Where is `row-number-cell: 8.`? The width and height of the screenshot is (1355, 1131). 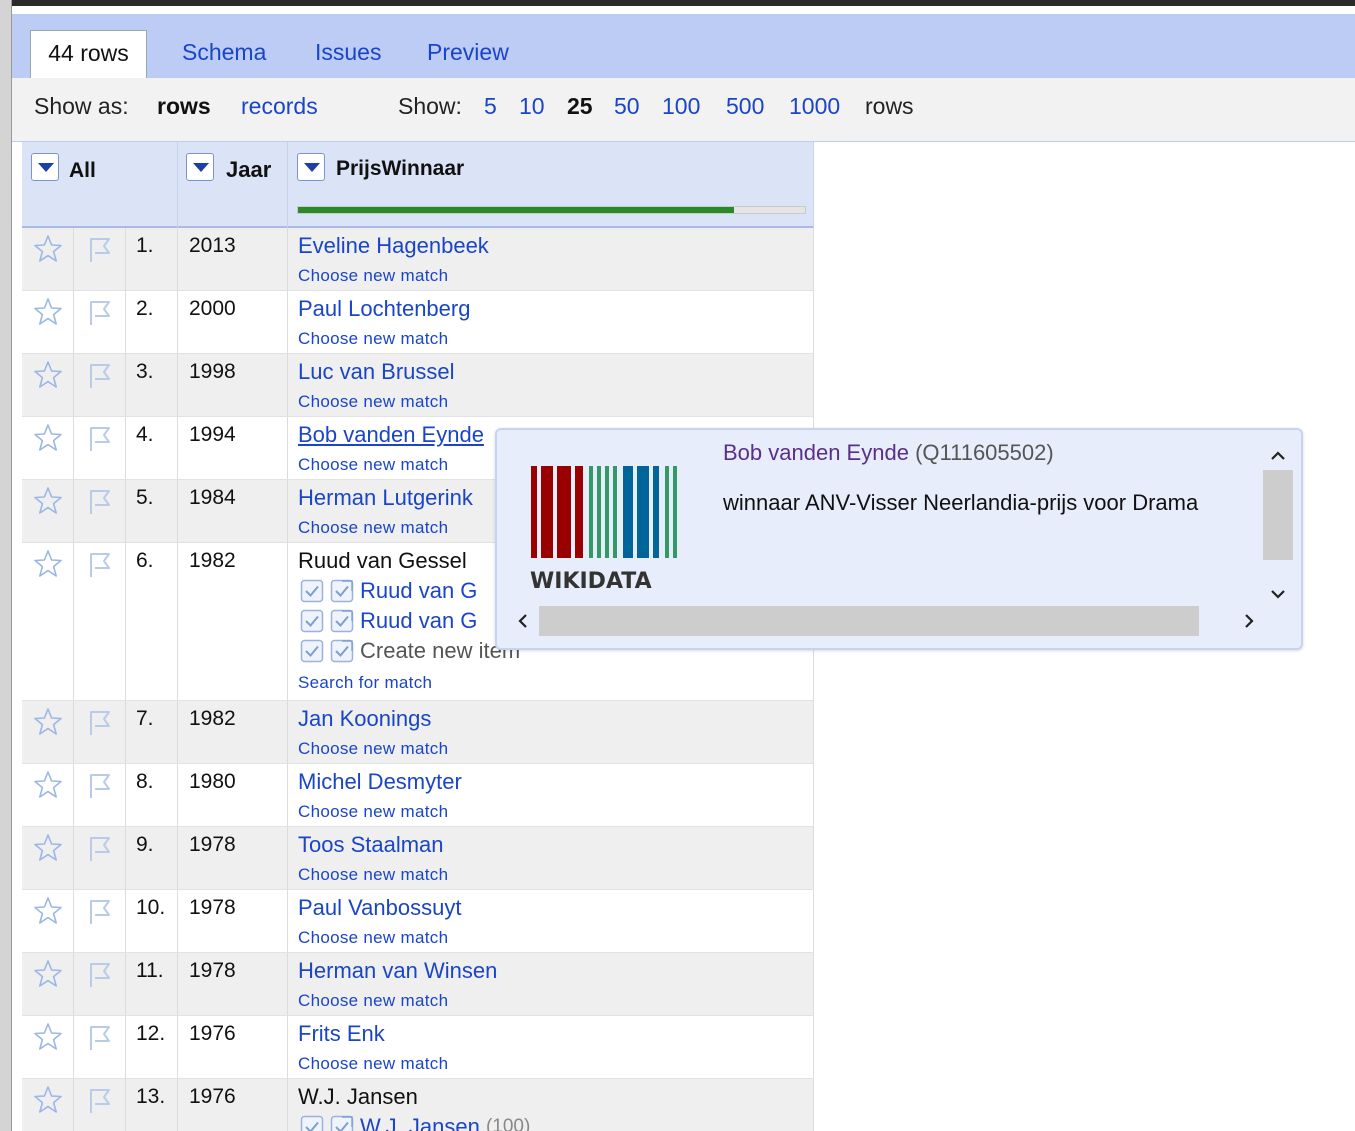
row-number-cell: 8. is located at coordinates (152, 795).